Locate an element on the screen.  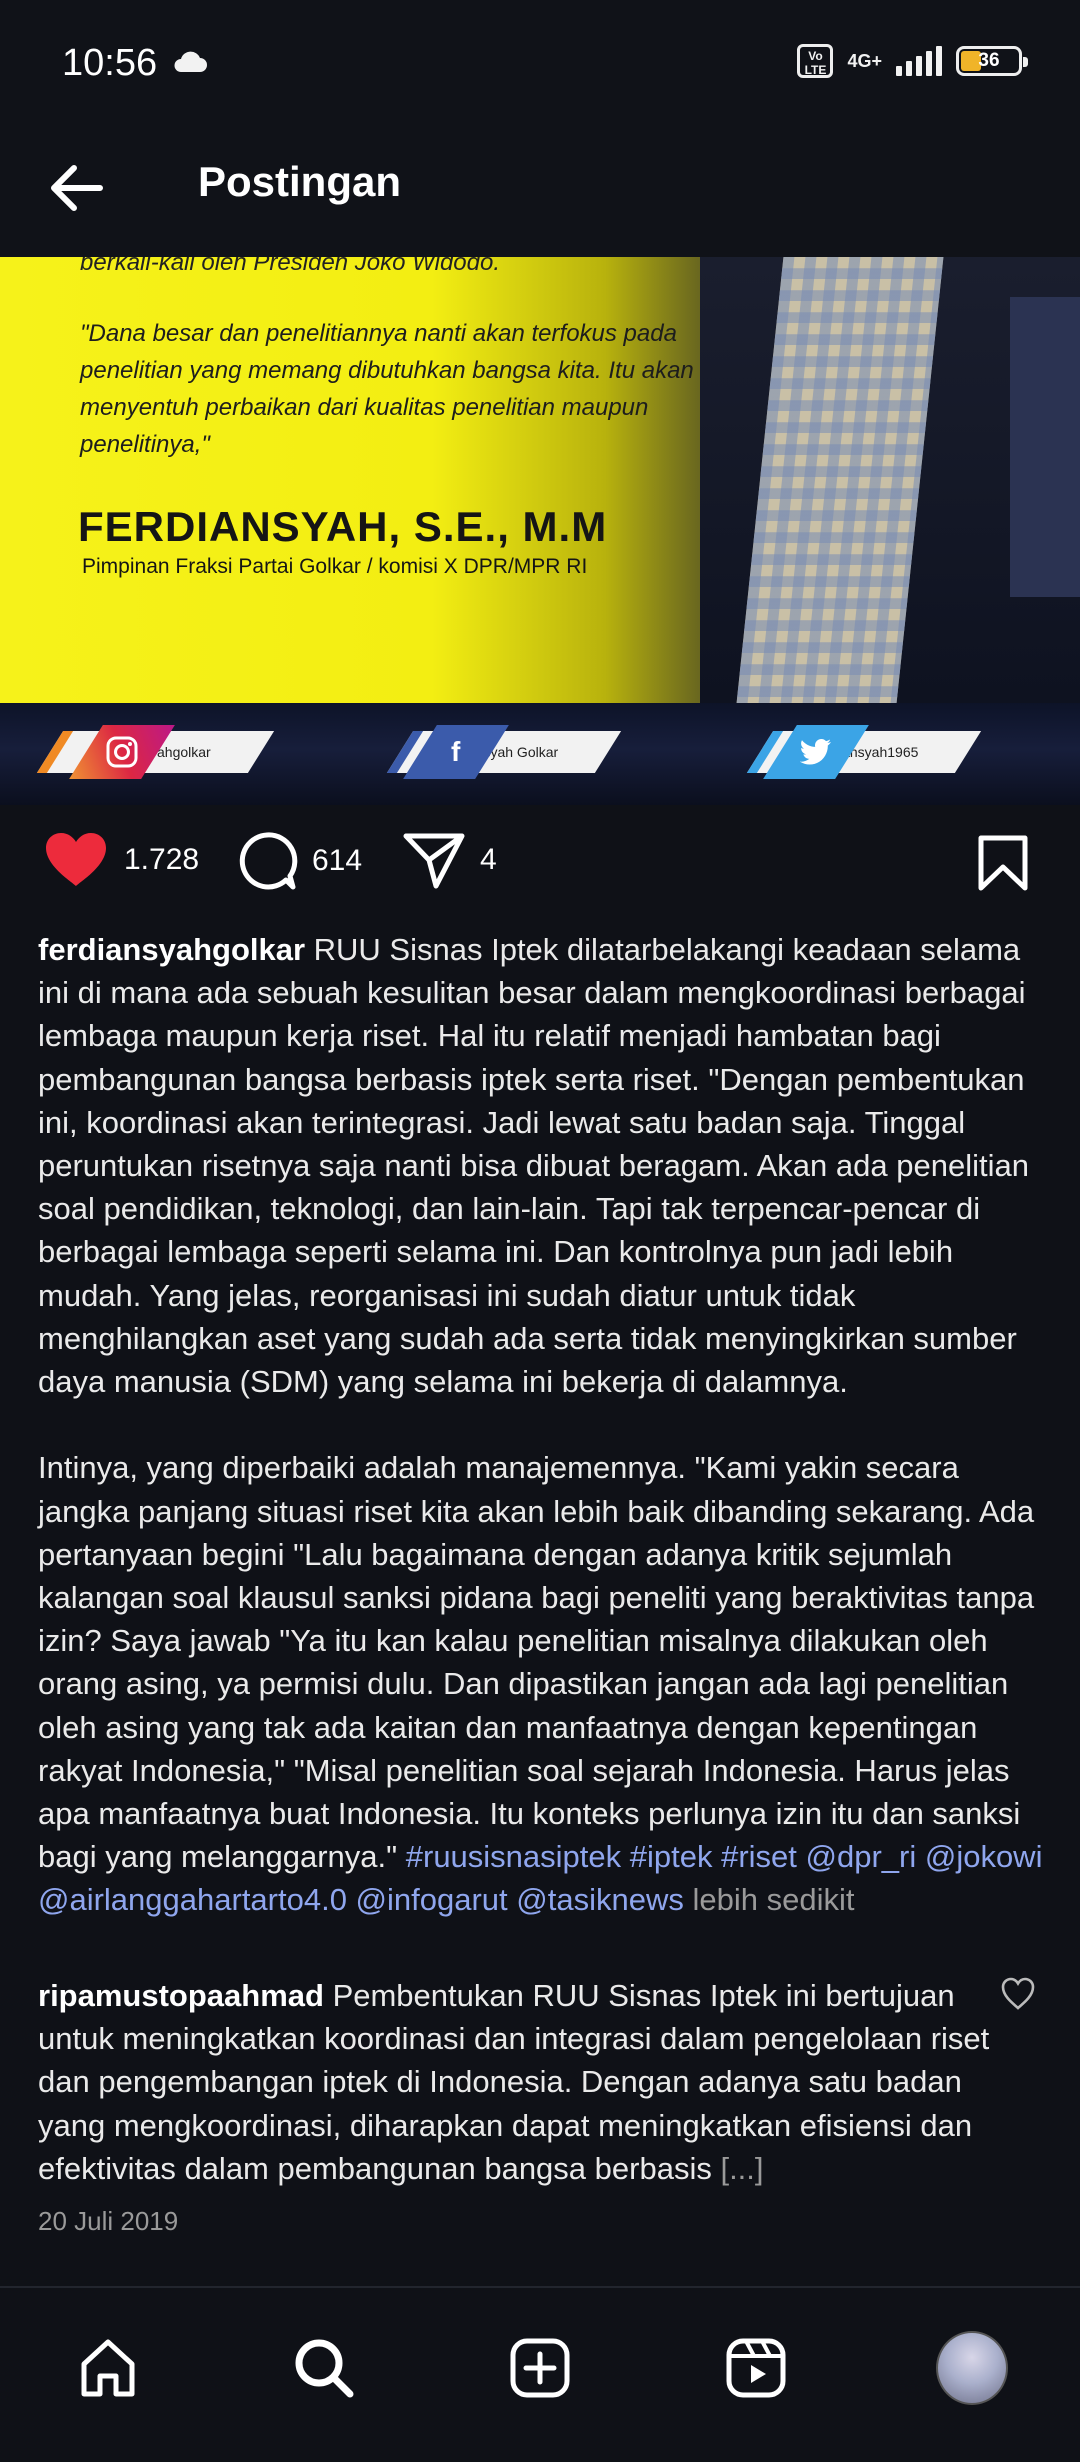
avatar is located at coordinates (972, 2368).